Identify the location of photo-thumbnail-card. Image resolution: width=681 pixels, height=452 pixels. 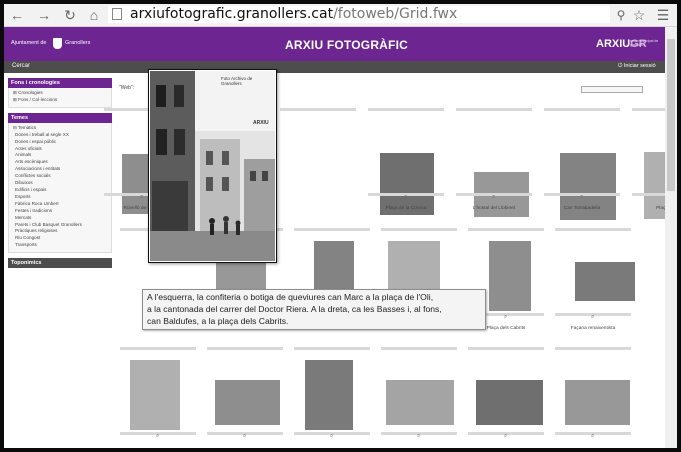
(321, 168).